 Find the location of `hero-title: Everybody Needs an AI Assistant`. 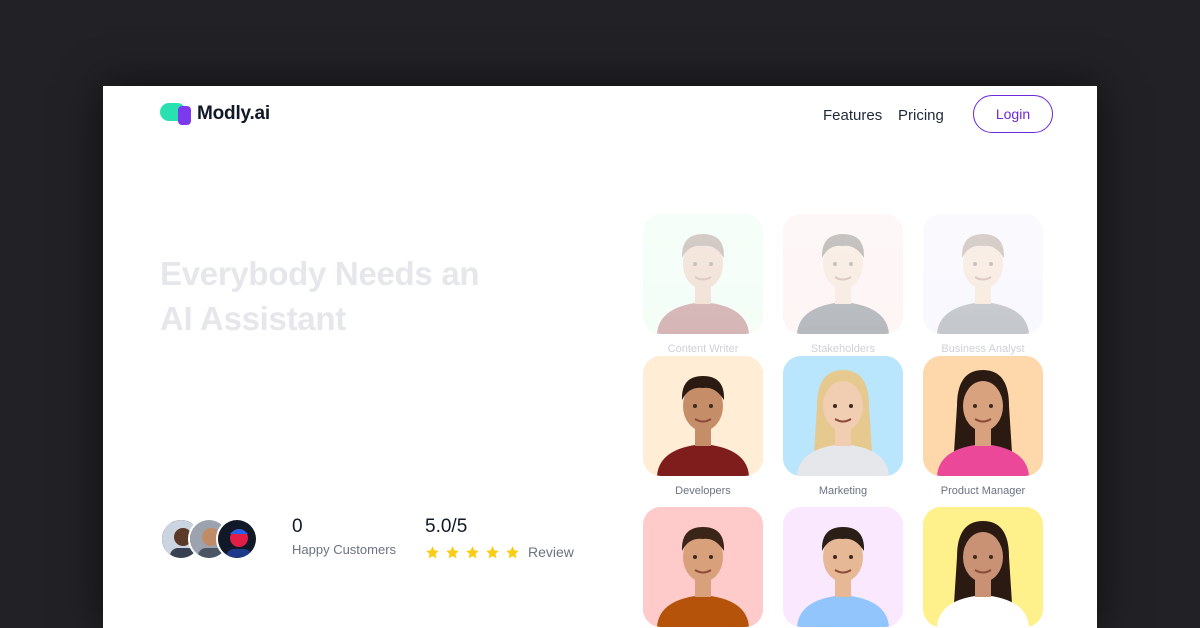

hero-title: Everybody Needs an AI Assistant is located at coordinates (350, 296).